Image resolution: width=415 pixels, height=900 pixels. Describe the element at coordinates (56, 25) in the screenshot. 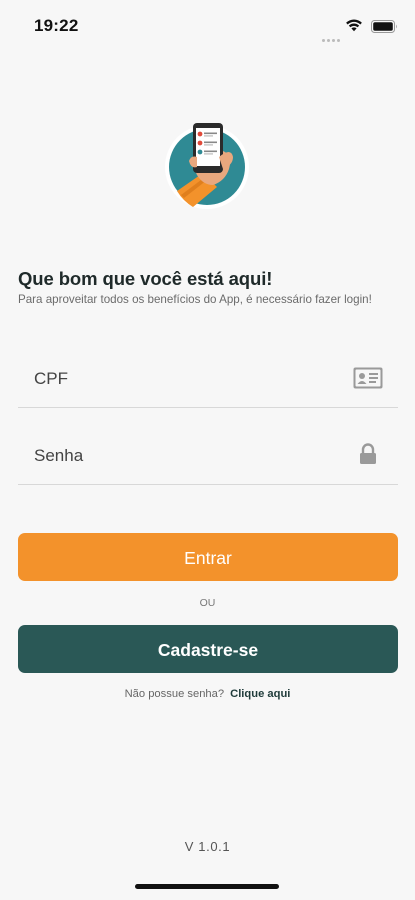

I see `status-time: 19:22` at that location.